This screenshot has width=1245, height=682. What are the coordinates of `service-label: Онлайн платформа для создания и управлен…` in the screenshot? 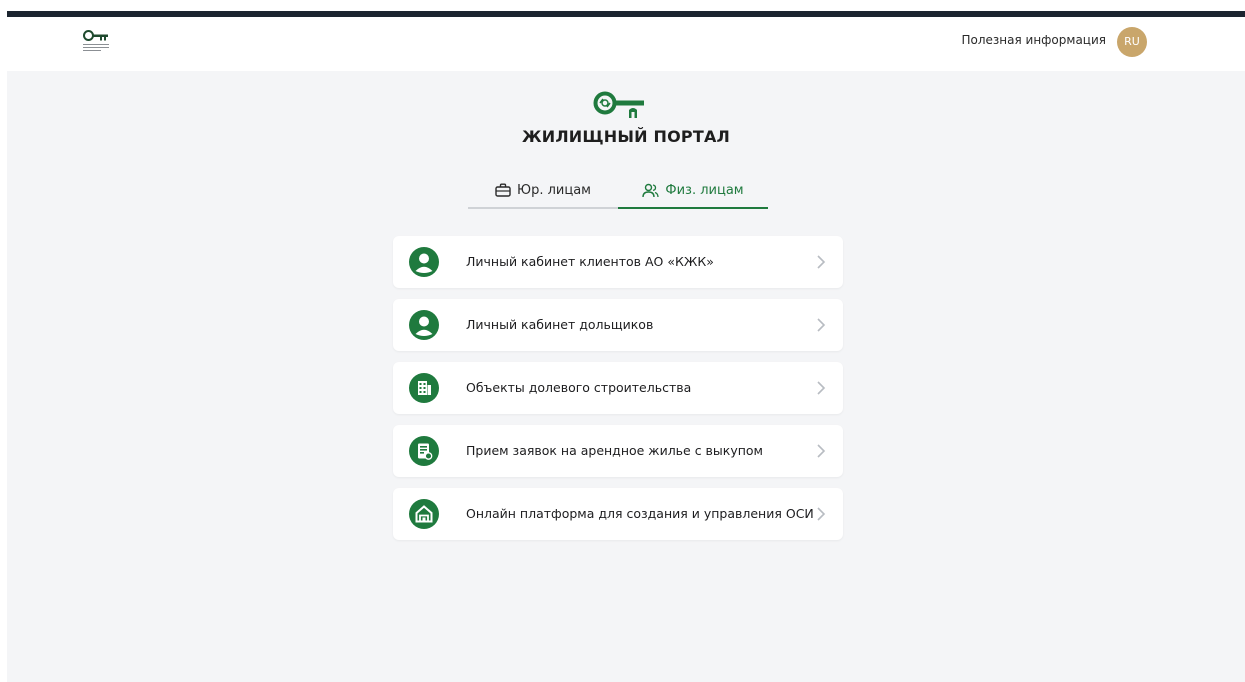 It's located at (640, 513).